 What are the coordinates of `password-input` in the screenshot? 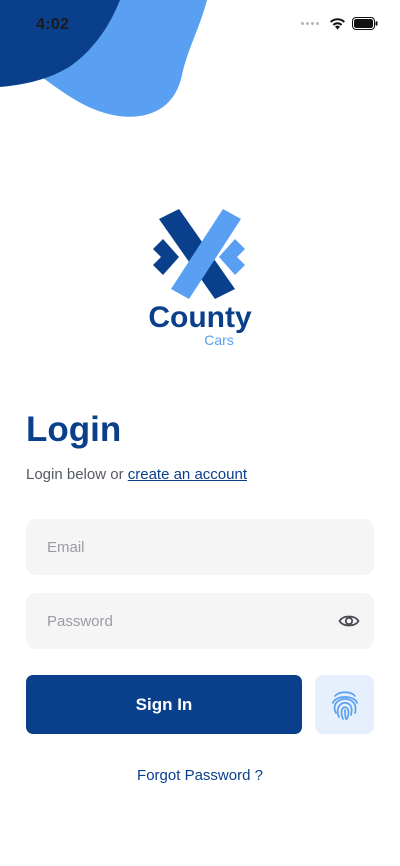 It's located at (200, 621).